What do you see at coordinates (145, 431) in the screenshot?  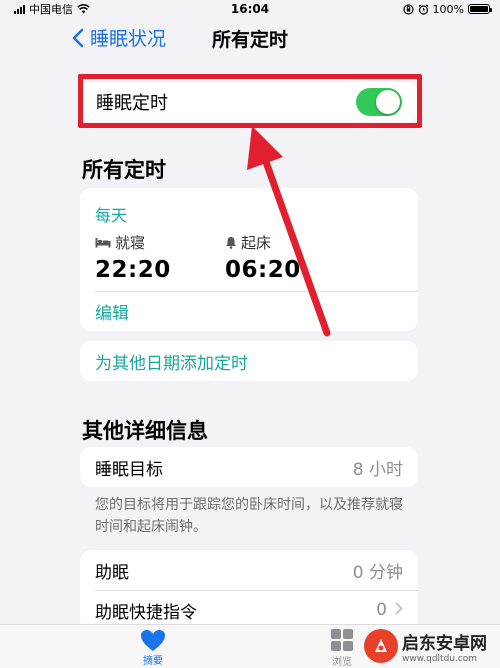 I see `details-header: 其他详细信息` at bounding box center [145, 431].